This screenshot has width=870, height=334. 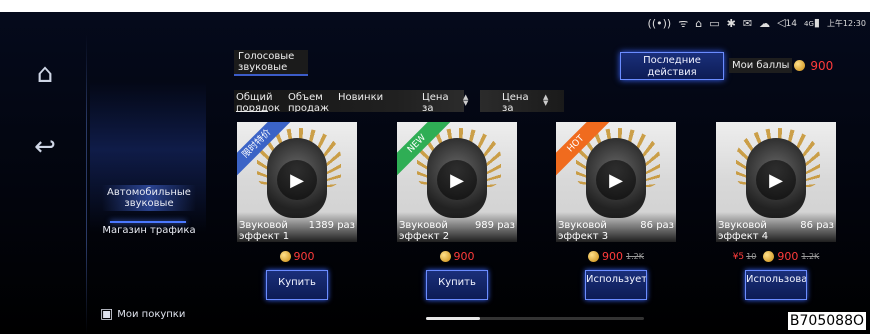 What do you see at coordinates (149, 198) in the screenshot?
I see `category-car-sounds: Автомобильные звуковые` at bounding box center [149, 198].